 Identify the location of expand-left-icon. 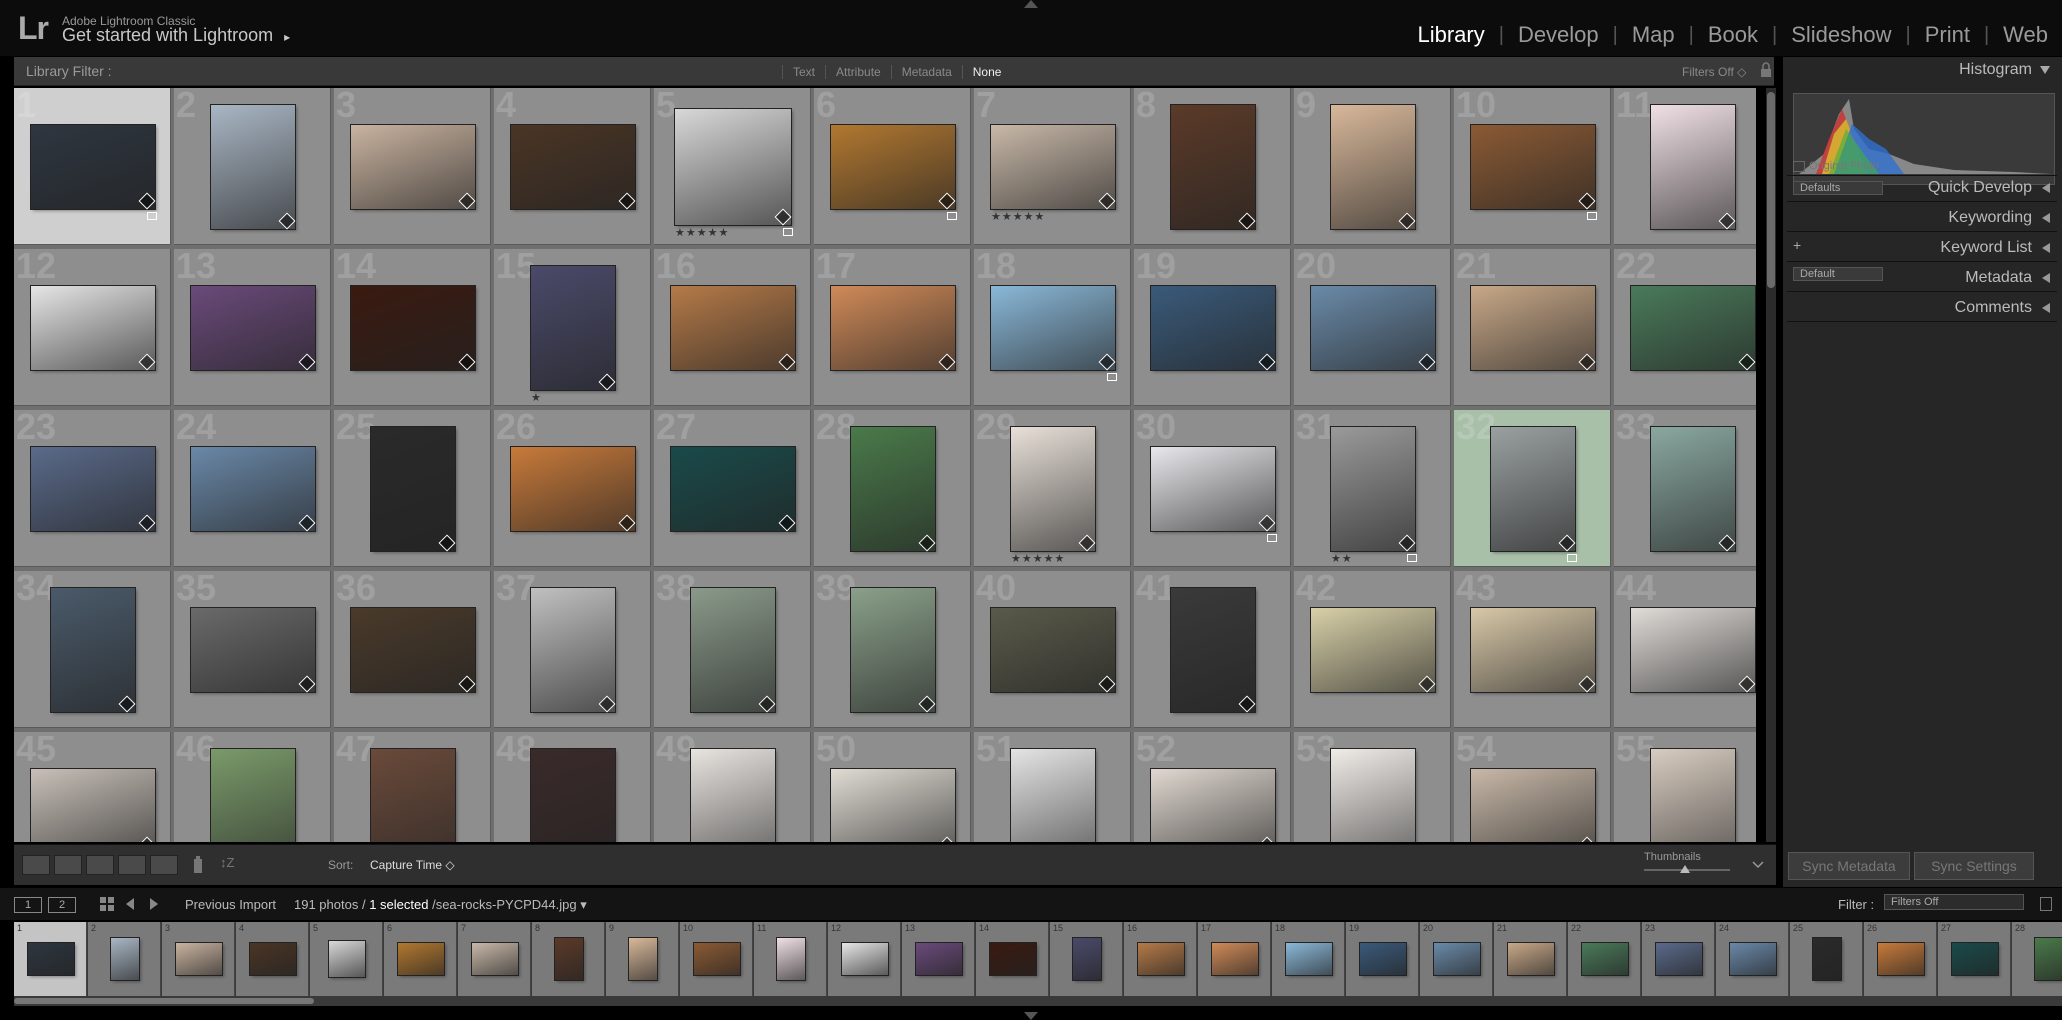
(2046, 188).